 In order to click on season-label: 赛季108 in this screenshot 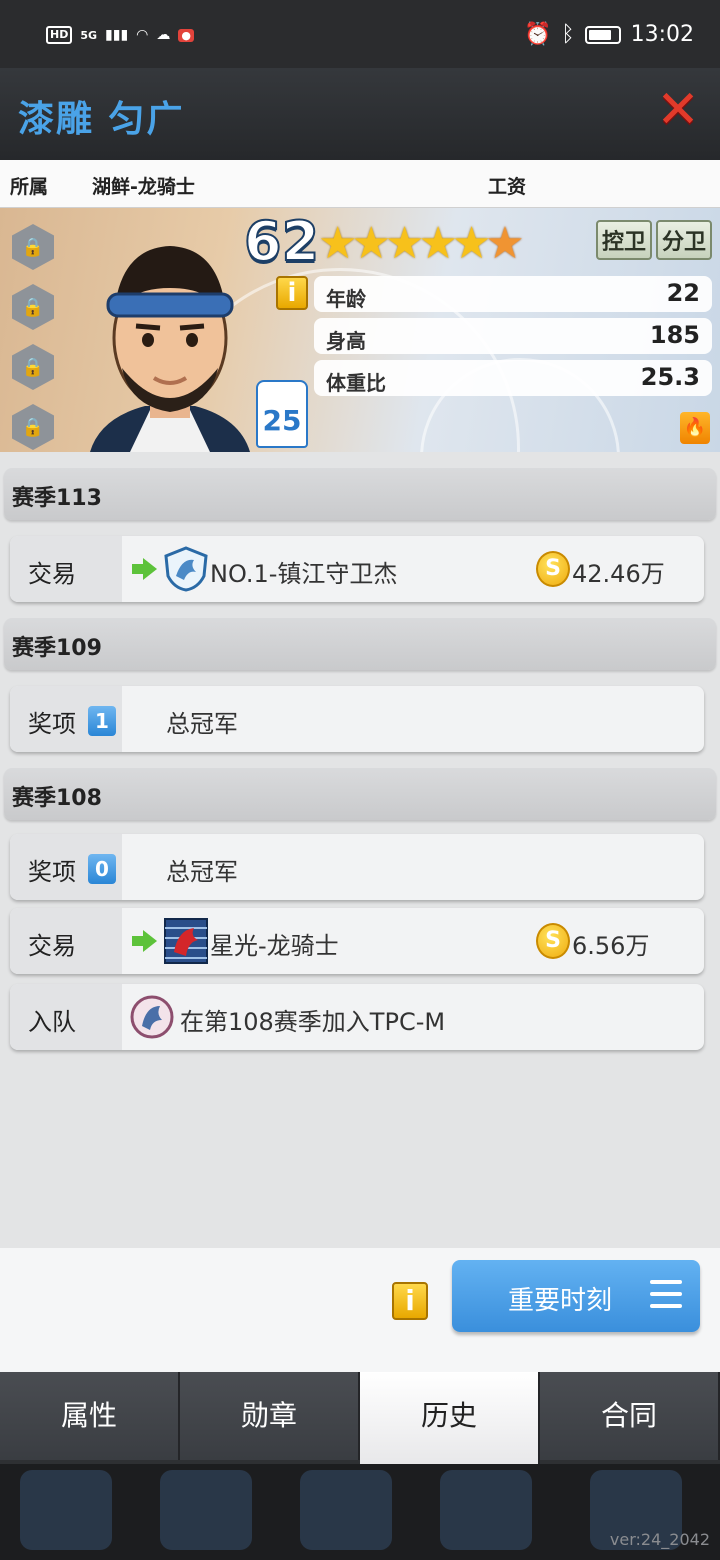, I will do `click(57, 798)`.